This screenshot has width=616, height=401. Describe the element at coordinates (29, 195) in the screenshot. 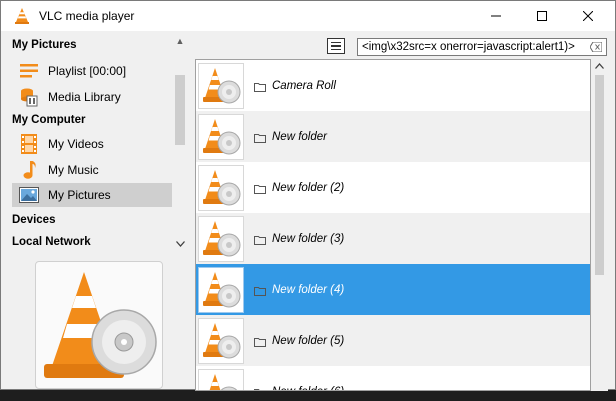

I see `picture-icon` at that location.